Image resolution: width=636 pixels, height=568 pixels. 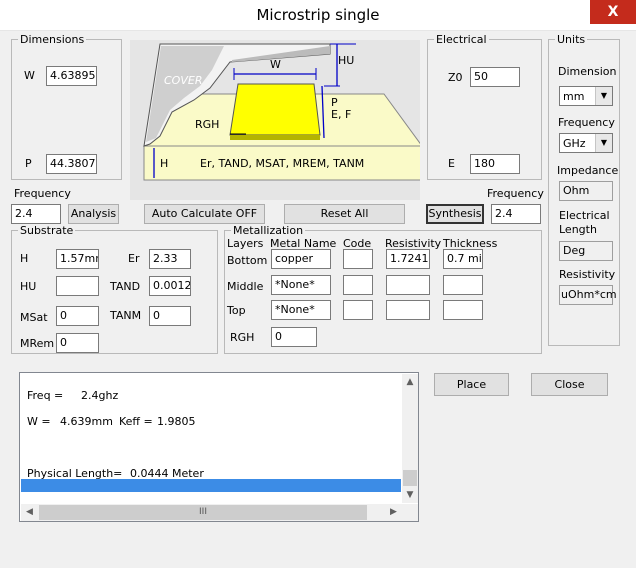 I want to click on analysis-button: Analysis, so click(x=93, y=214).